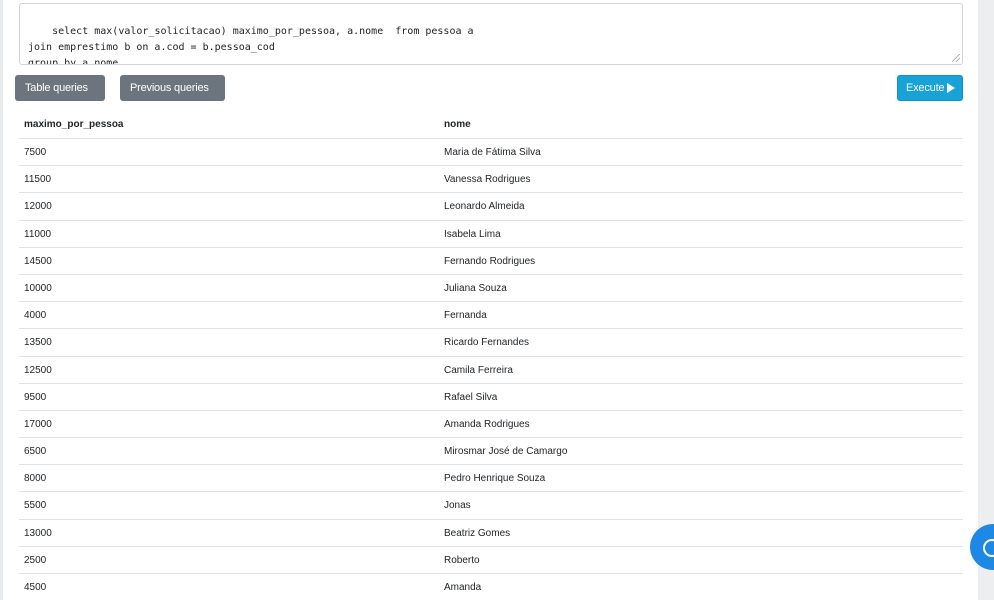  What do you see at coordinates (38, 424) in the screenshot?
I see `cell-maximo-por-pessoa: 17000` at bounding box center [38, 424].